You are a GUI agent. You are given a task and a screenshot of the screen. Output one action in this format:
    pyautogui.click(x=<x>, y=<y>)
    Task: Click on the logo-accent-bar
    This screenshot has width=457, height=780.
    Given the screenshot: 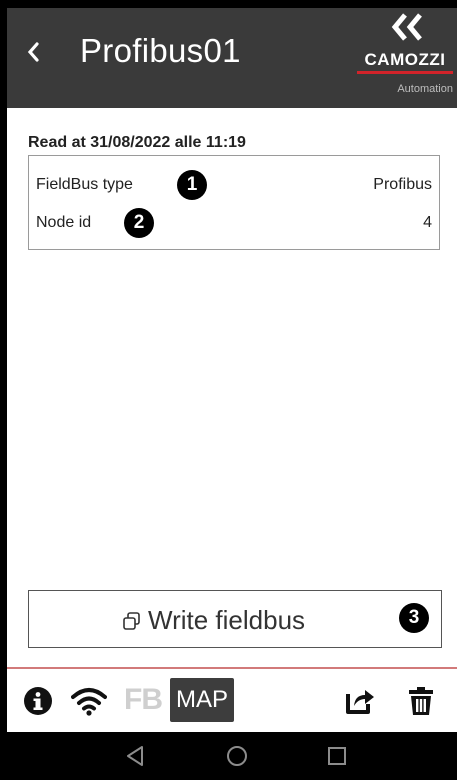 What is the action you would take?
    pyautogui.click(x=405, y=72)
    